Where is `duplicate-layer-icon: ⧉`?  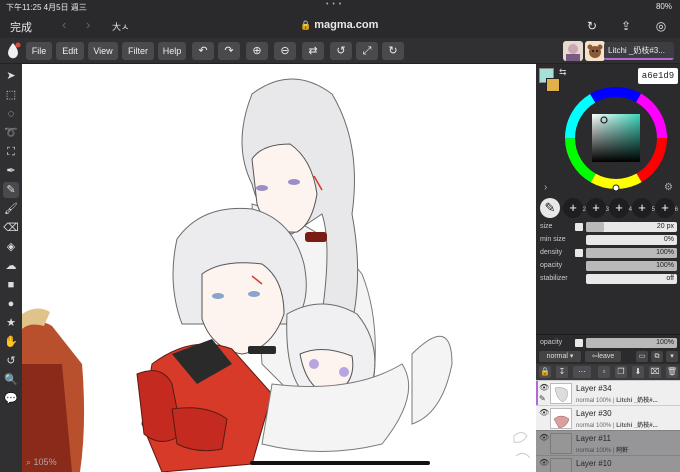 duplicate-layer-icon: ⧉ is located at coordinates (657, 356).